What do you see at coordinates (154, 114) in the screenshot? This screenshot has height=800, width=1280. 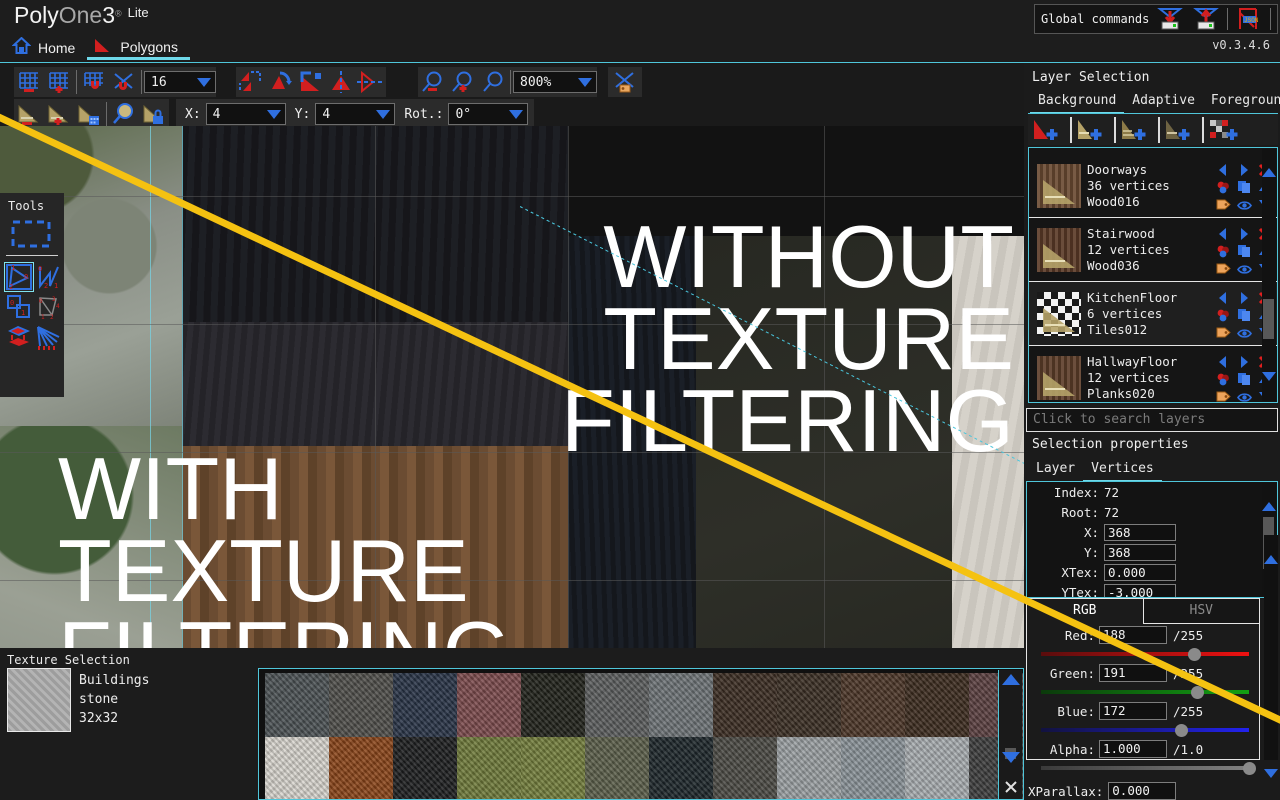 I see `polygon-lock-icon` at bounding box center [154, 114].